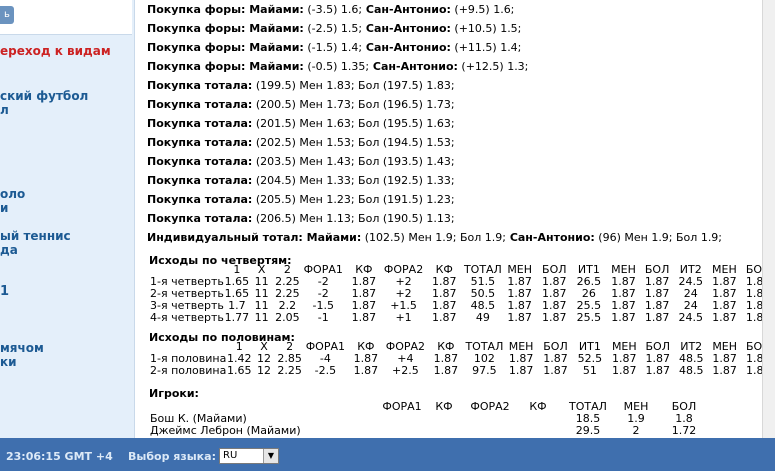 This screenshot has height=471, width=775. I want to click on bet-line-a: (199.5) Мен 1.83; Бол (197.5) 1.83;, so click(353, 85).